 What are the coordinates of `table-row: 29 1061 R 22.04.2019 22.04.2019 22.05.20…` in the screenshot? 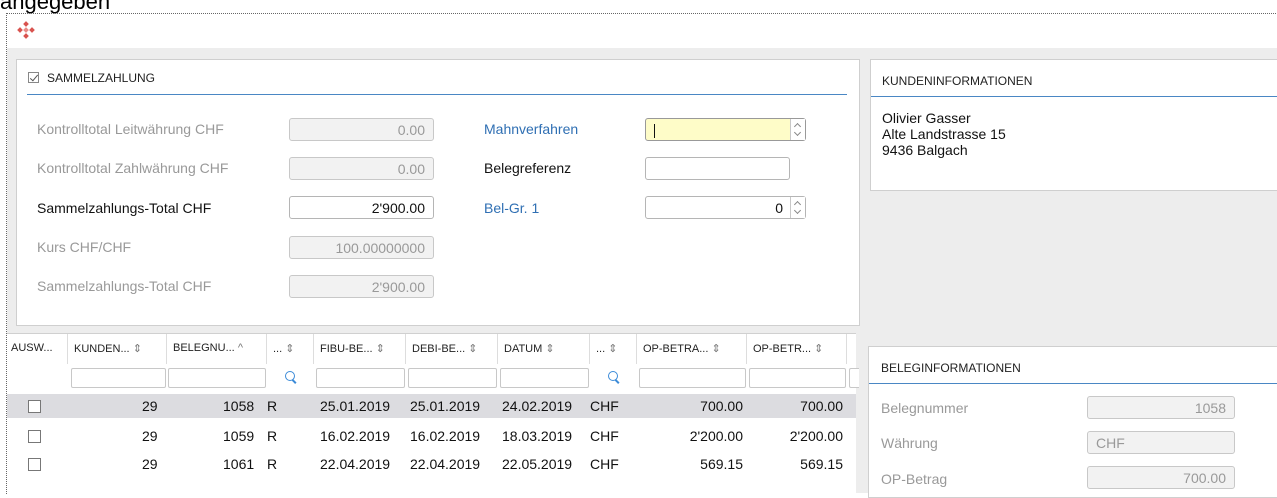 It's located at (431, 464).